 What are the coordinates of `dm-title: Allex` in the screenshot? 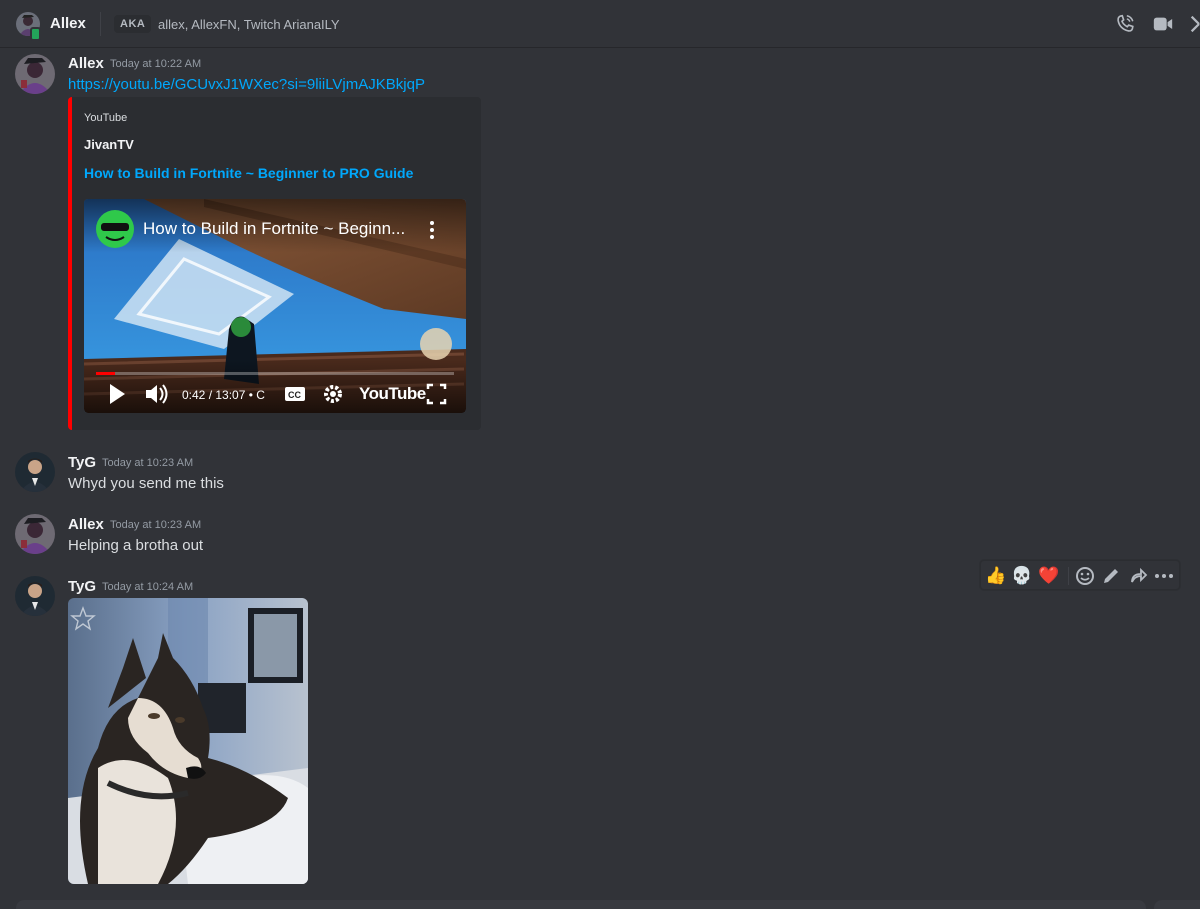 It's located at (68, 23).